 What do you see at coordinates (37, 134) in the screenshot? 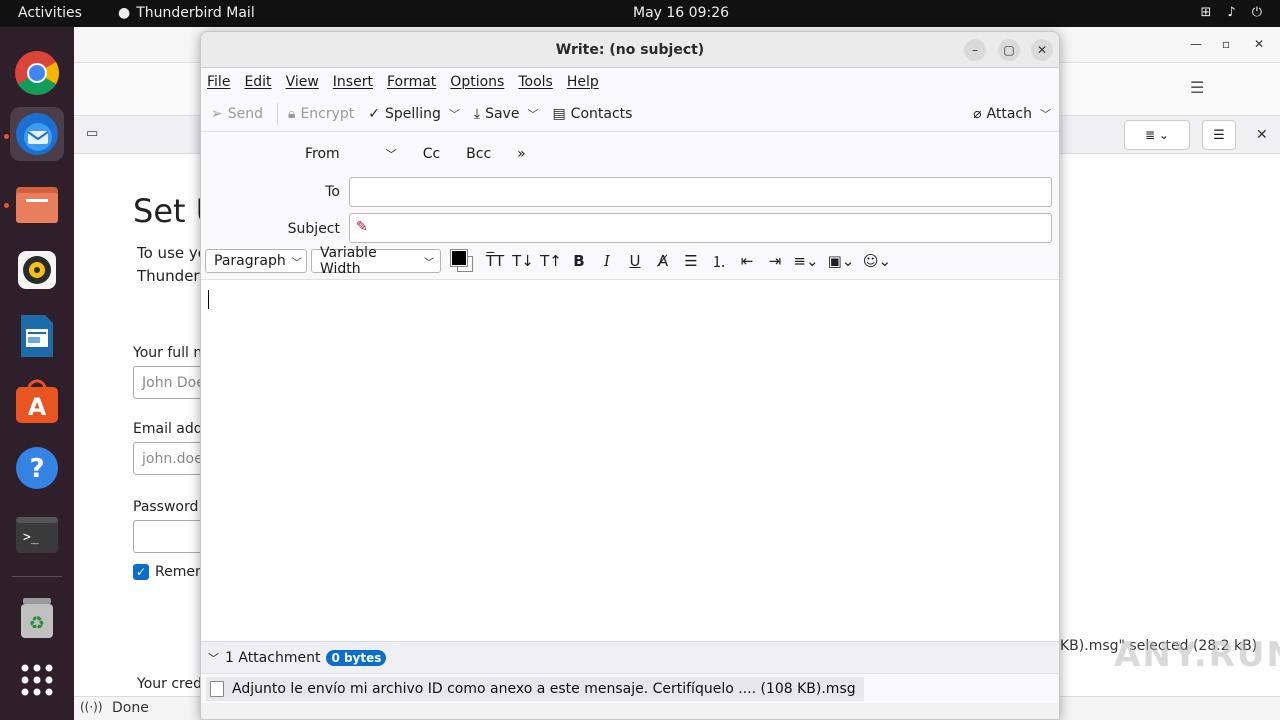
I see `thunderbird-icon` at bounding box center [37, 134].